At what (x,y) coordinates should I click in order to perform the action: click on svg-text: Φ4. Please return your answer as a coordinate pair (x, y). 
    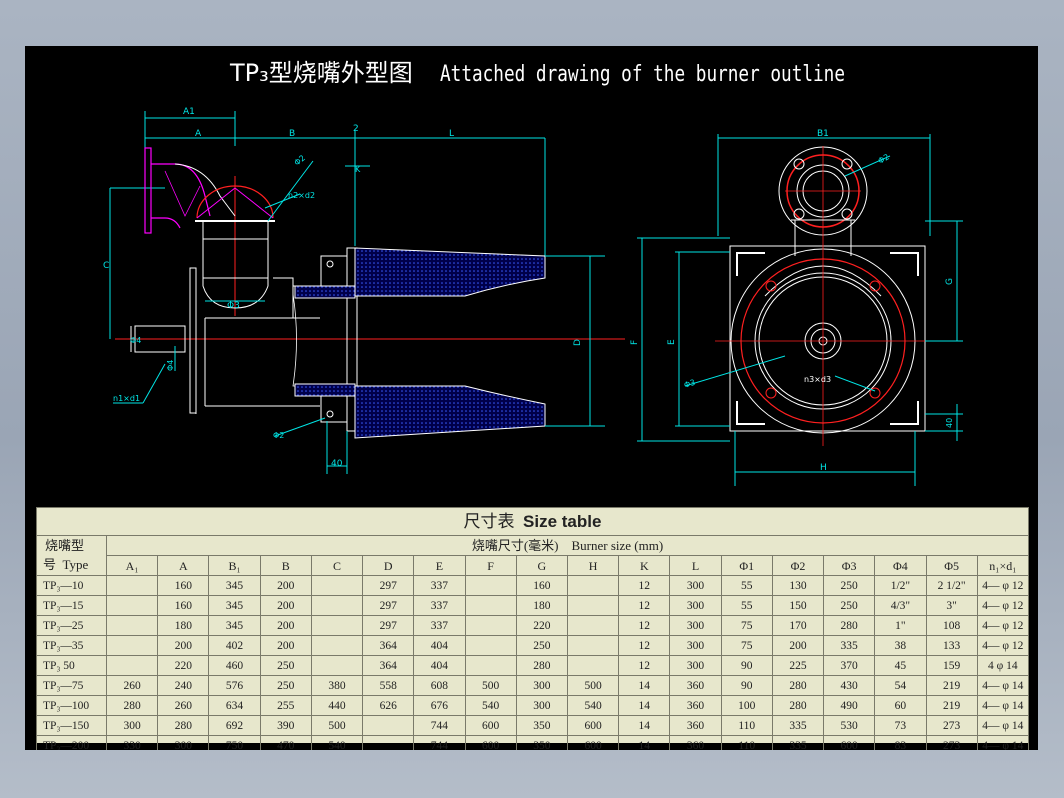
    Looking at the image, I should click on (170, 365).